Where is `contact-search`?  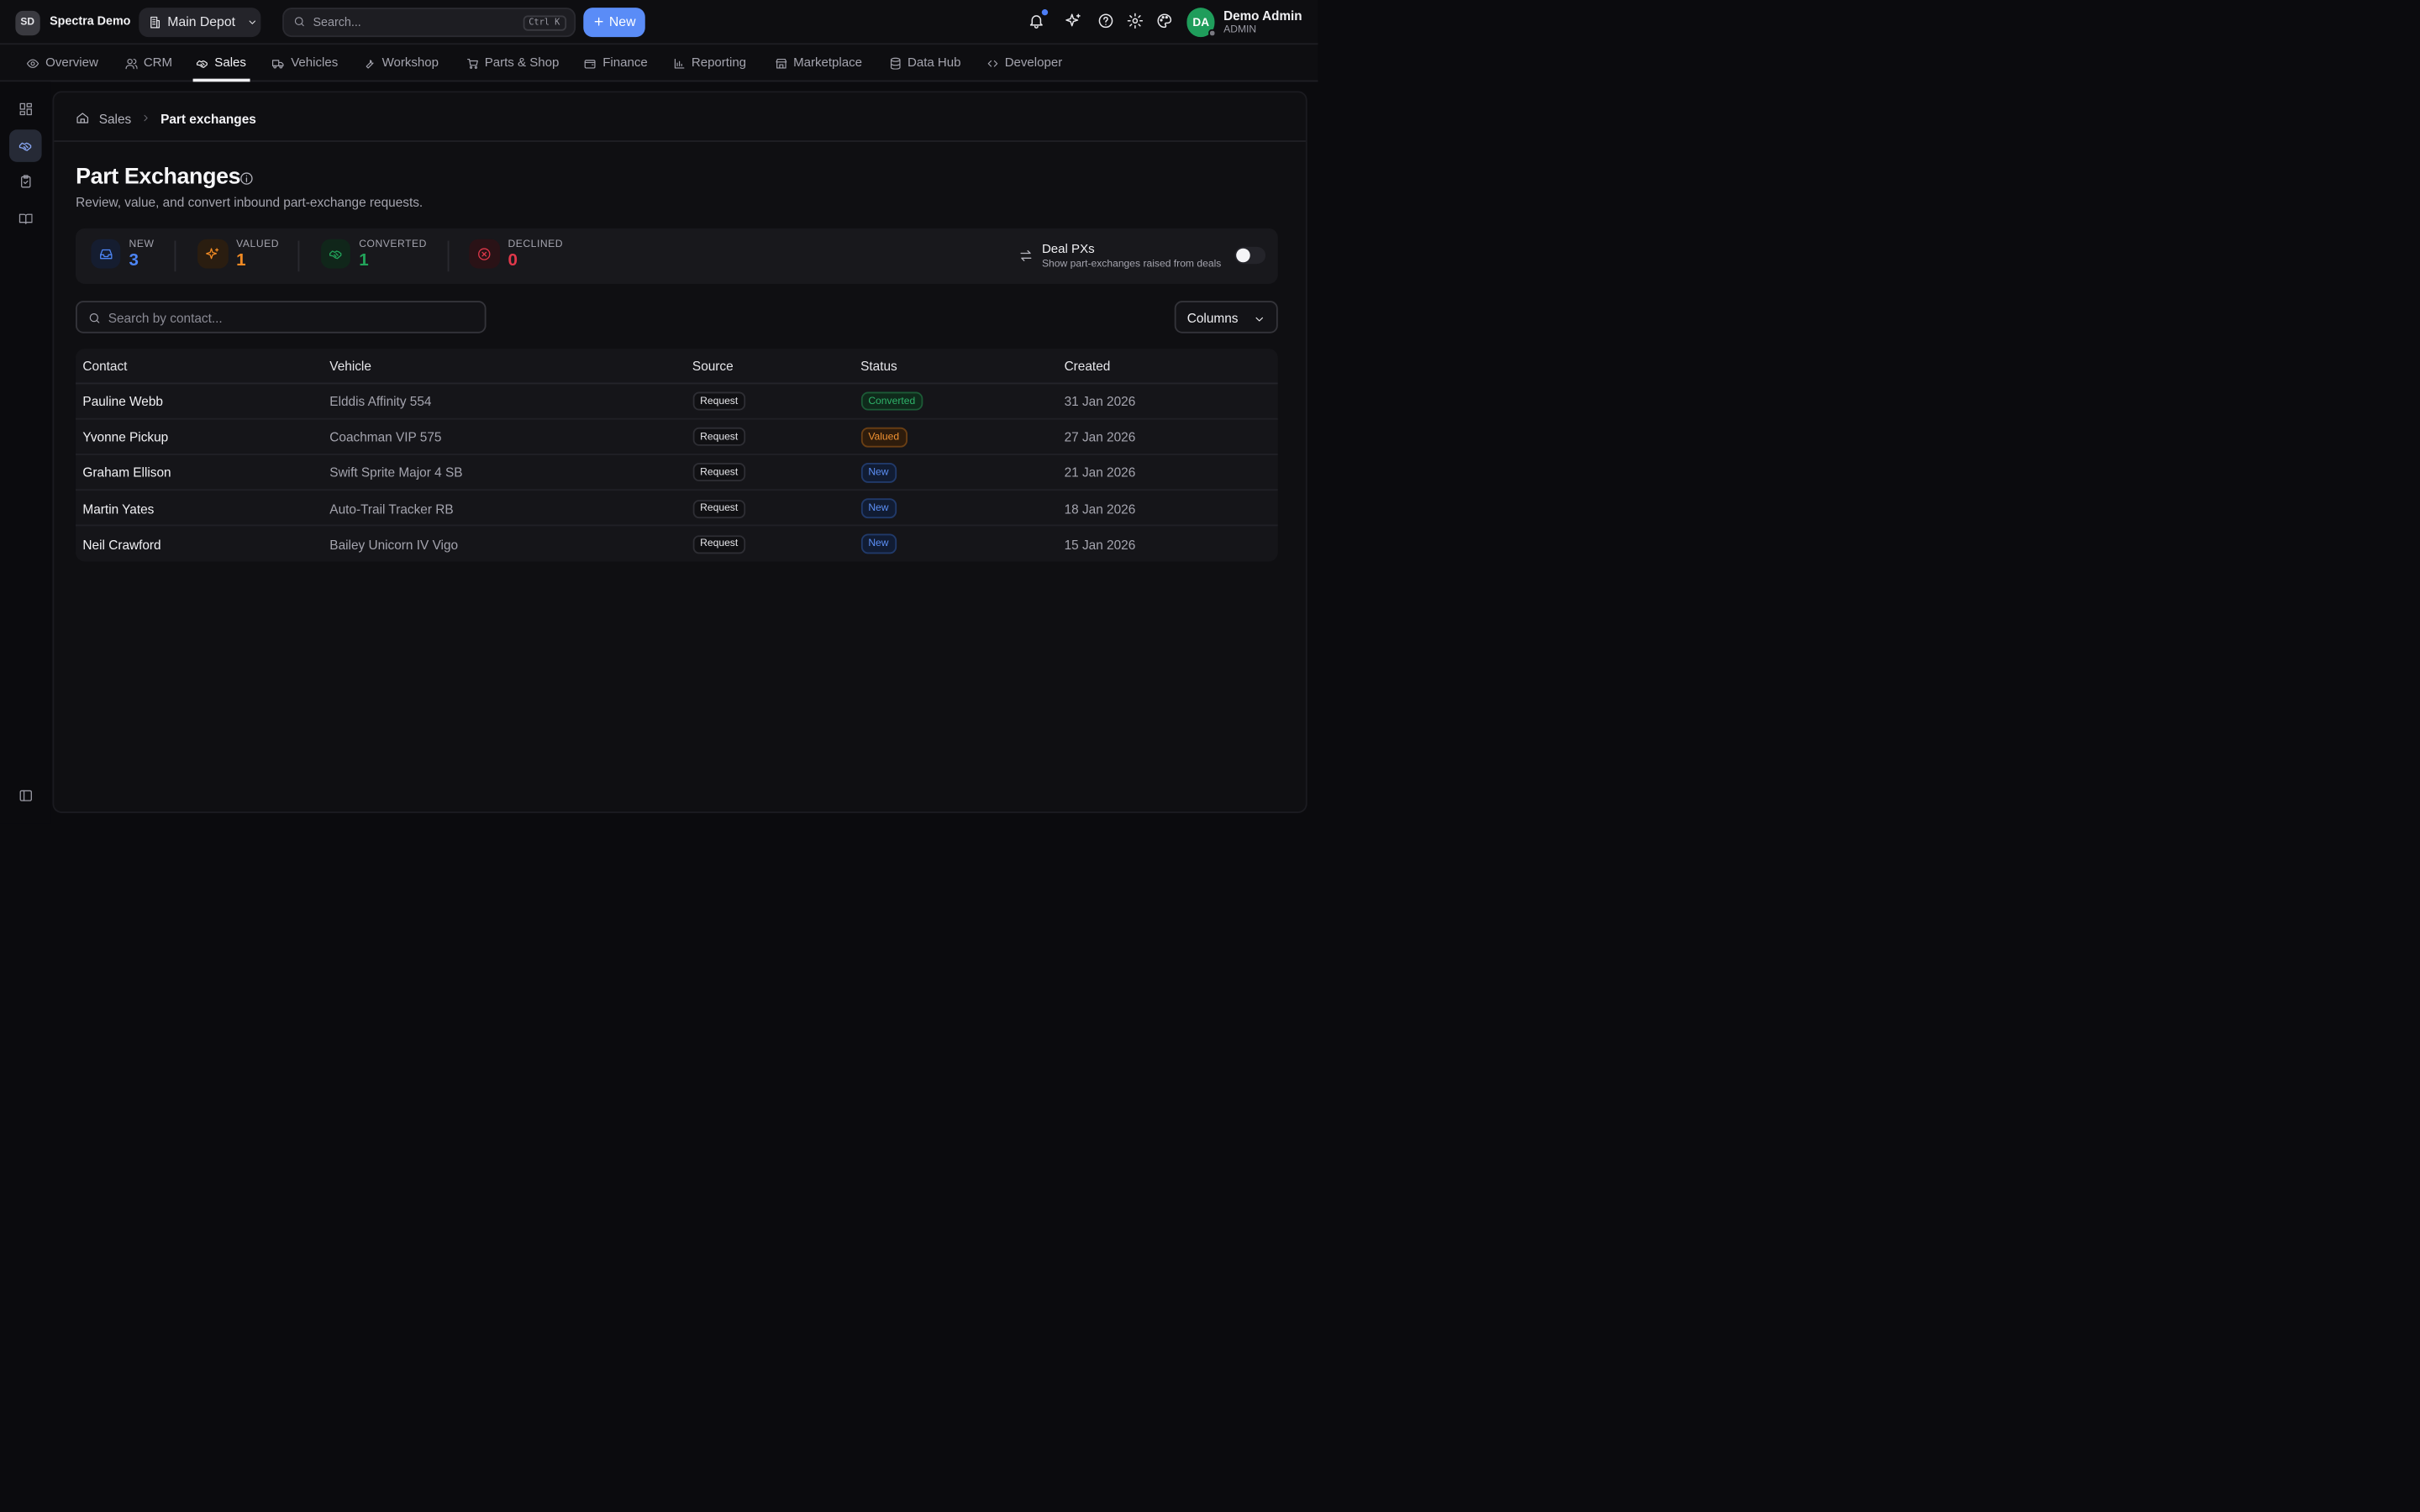 contact-search is located at coordinates (281, 317).